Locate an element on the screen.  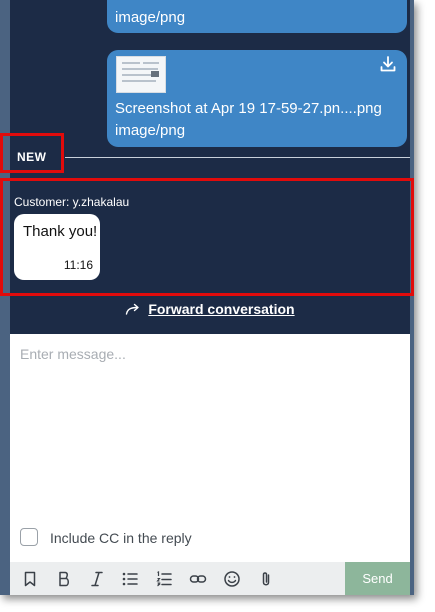
outgoing-attachment-message: image/png is located at coordinates (257, 16).